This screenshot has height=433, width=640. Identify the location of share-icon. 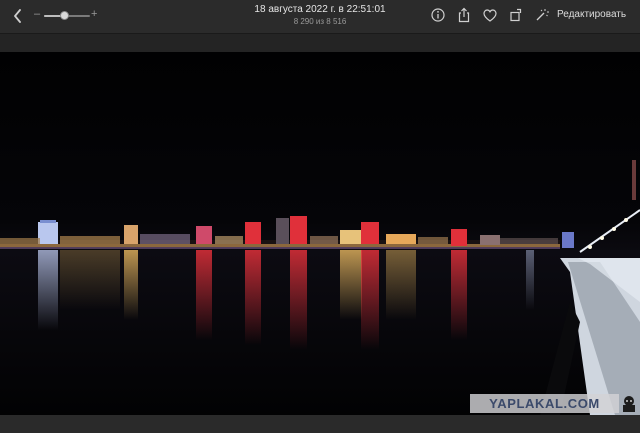
(464, 15).